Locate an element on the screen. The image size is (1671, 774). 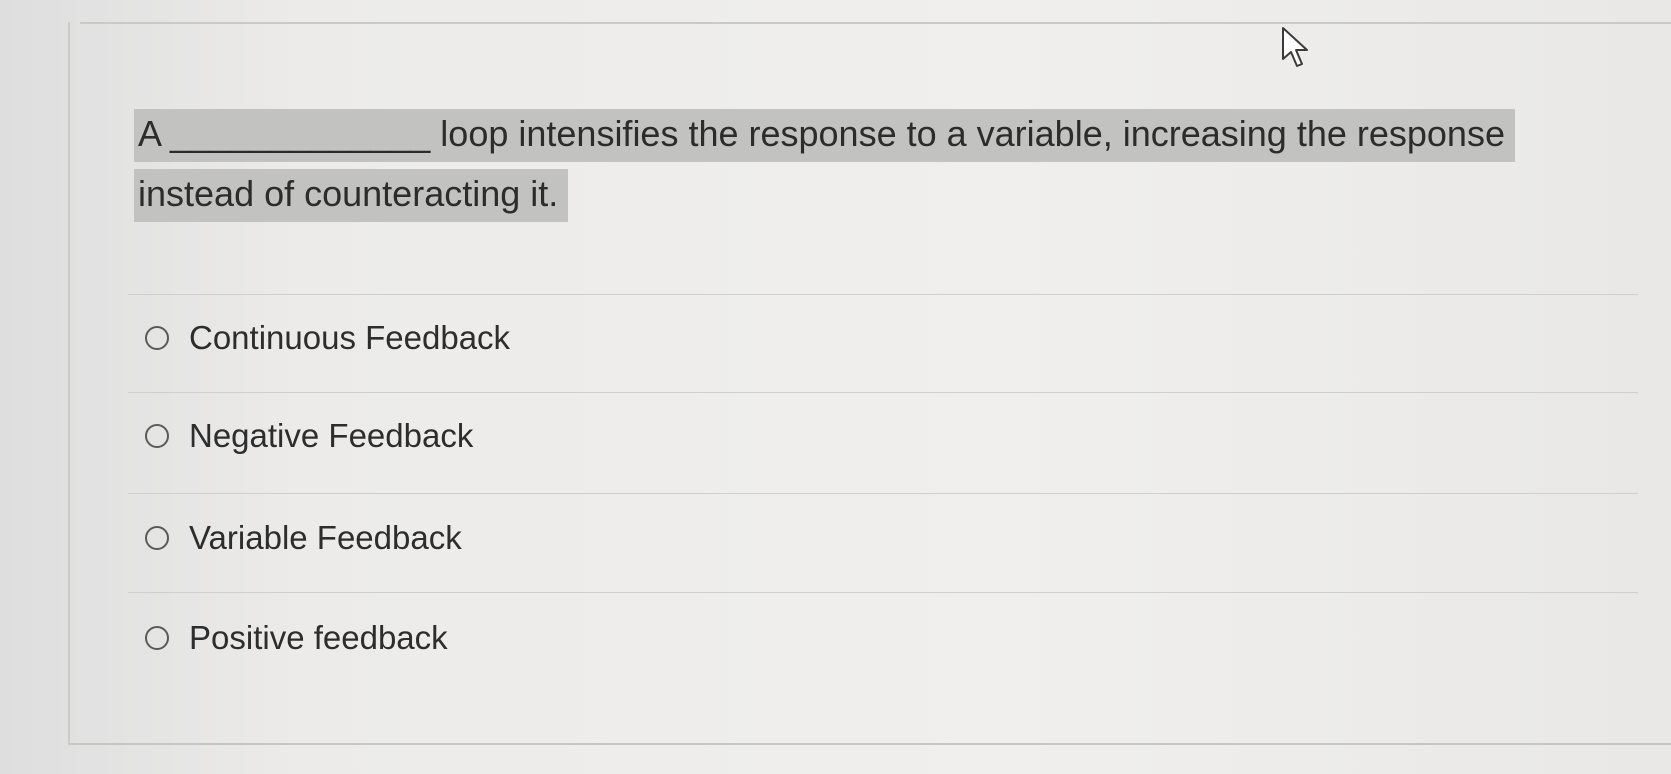
arrow-pointer-icon is located at coordinates (1295, 47).